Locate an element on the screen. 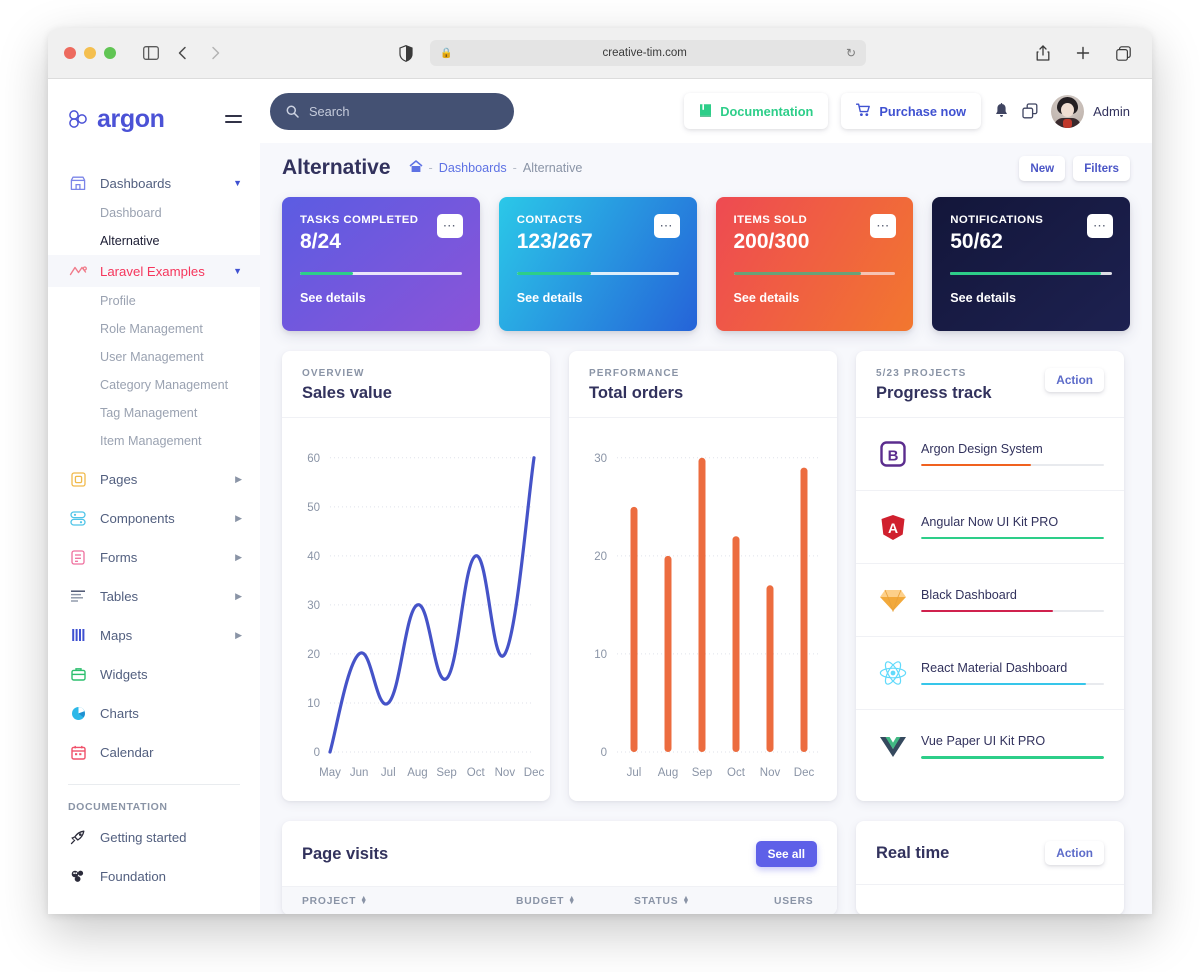 This screenshot has width=1200, height=972. svg-text: 40 is located at coordinates (313, 557).